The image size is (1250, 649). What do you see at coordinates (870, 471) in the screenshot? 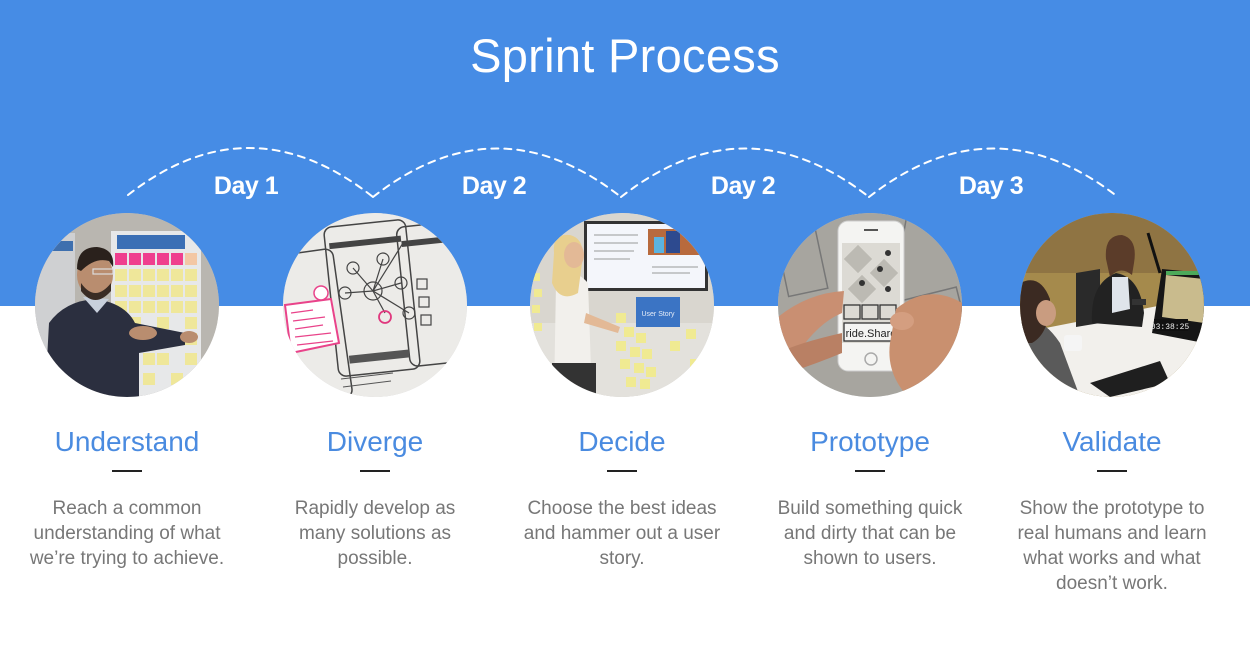
I see `divider-prototype` at bounding box center [870, 471].